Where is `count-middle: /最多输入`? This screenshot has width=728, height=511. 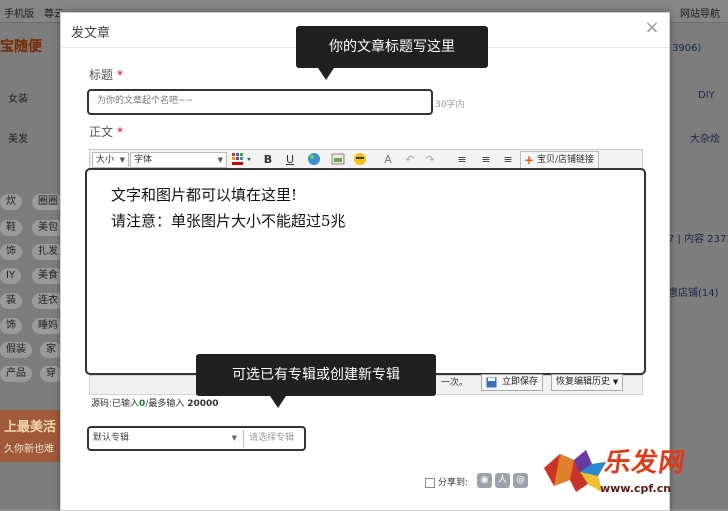 count-middle: /最多输入 is located at coordinates (165, 404).